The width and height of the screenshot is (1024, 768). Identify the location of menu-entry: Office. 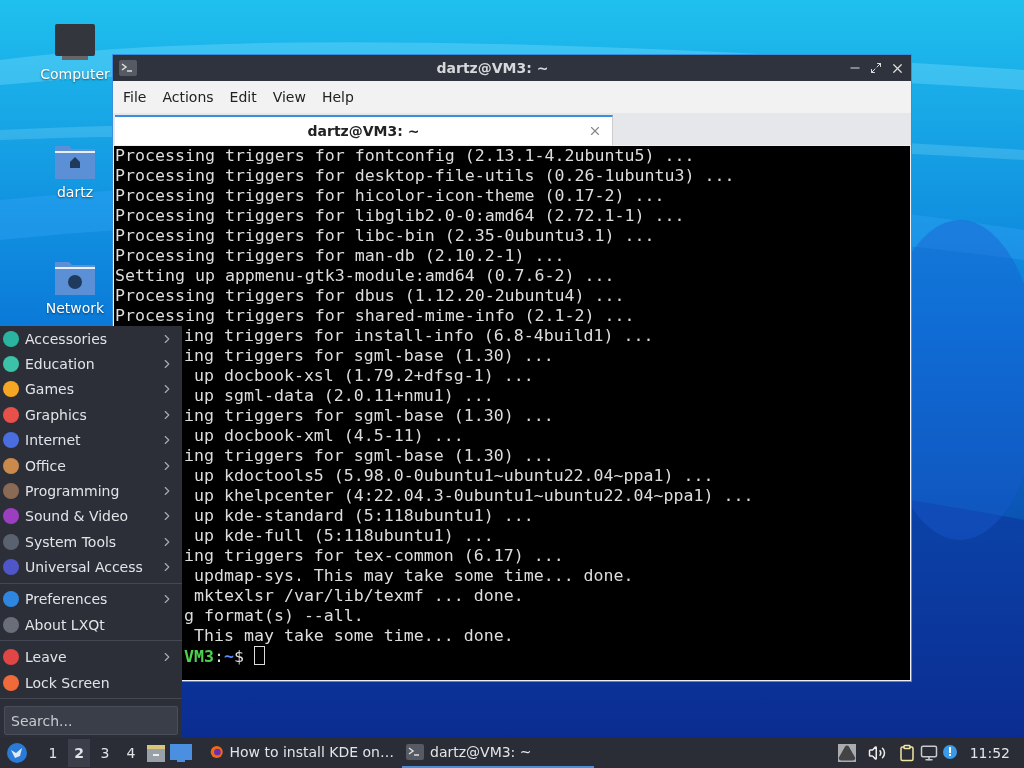
(91, 465).